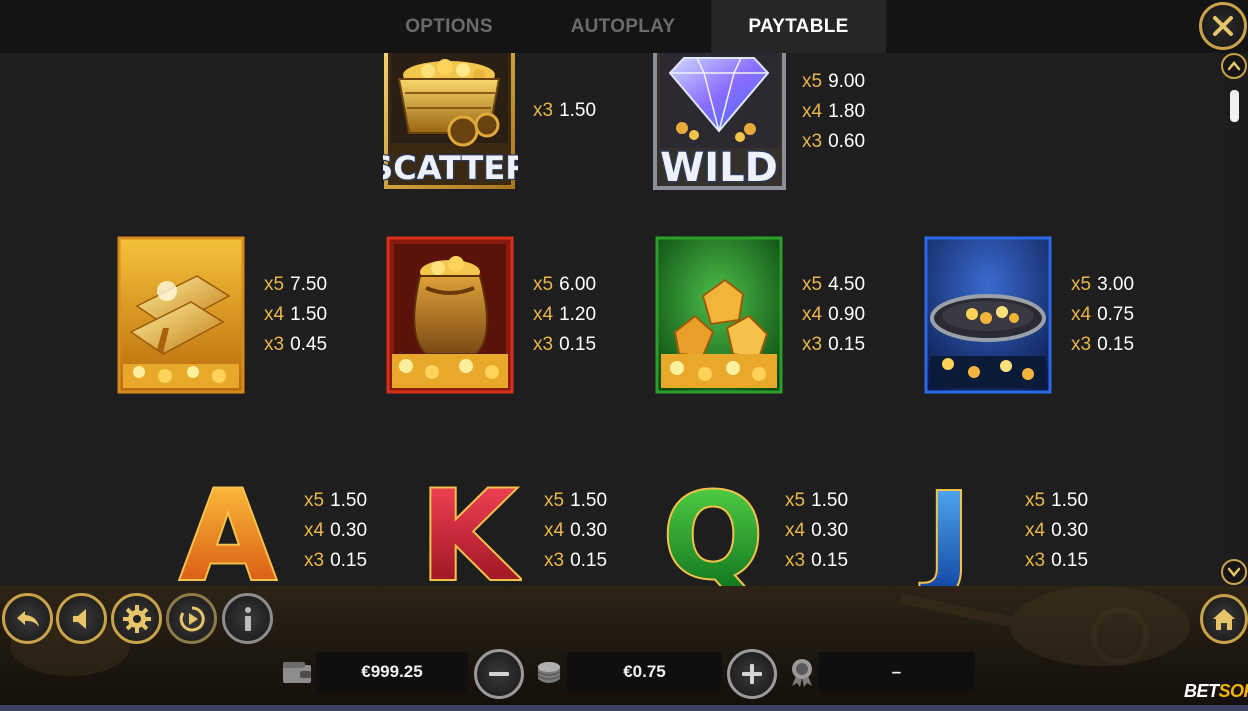  I want to click on king-symbol: K, so click(468, 528).